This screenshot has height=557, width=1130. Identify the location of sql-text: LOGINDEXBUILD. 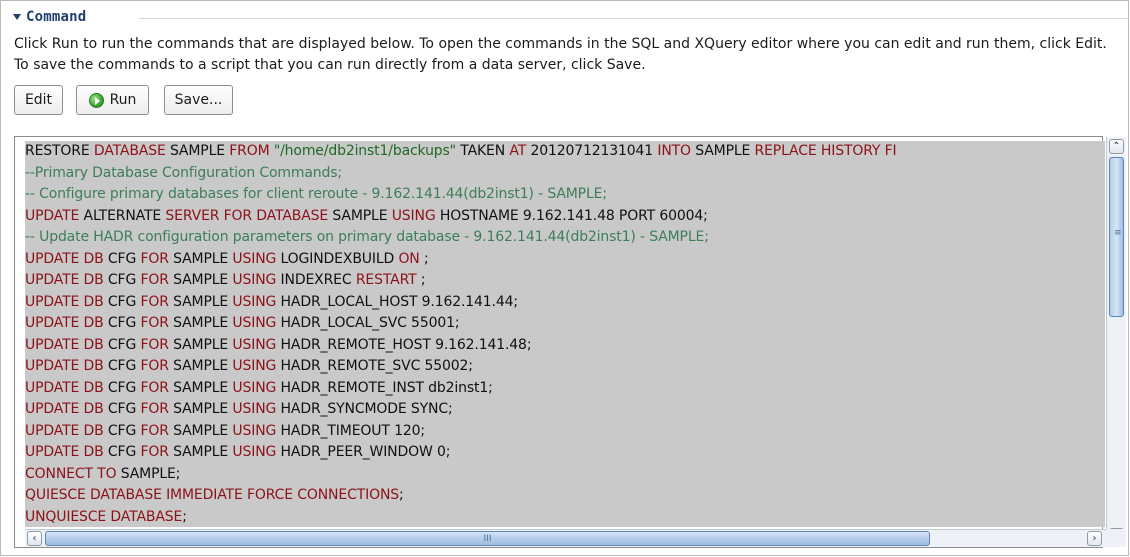
(337, 258).